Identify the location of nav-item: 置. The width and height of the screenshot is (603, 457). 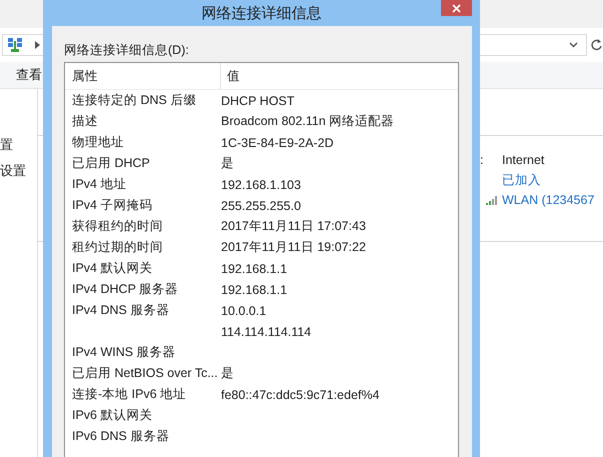
(18, 145).